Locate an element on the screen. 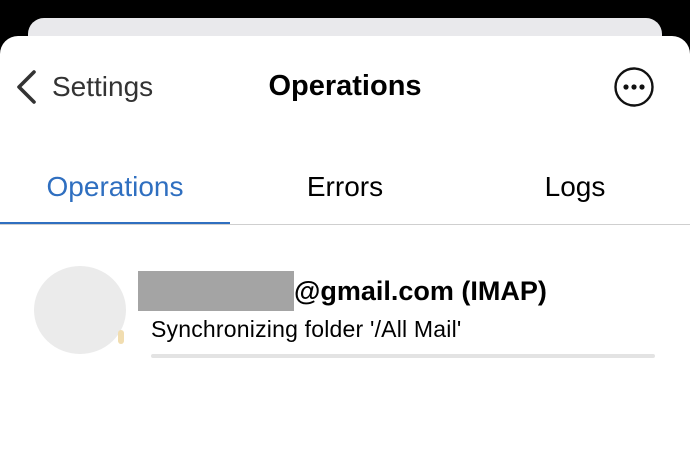  ellipsis-circle-icon is located at coordinates (634, 89).